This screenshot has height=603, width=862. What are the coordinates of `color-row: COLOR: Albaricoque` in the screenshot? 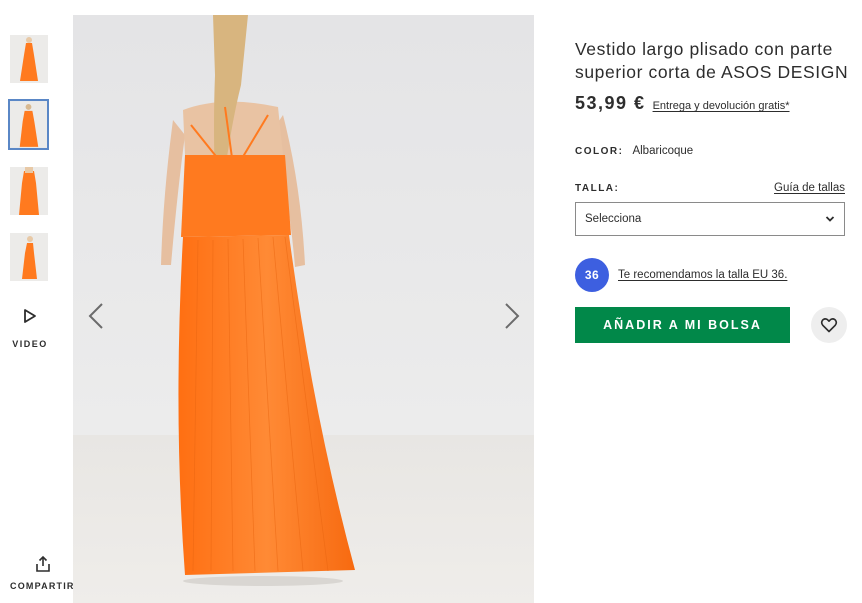 It's located at (712, 151).